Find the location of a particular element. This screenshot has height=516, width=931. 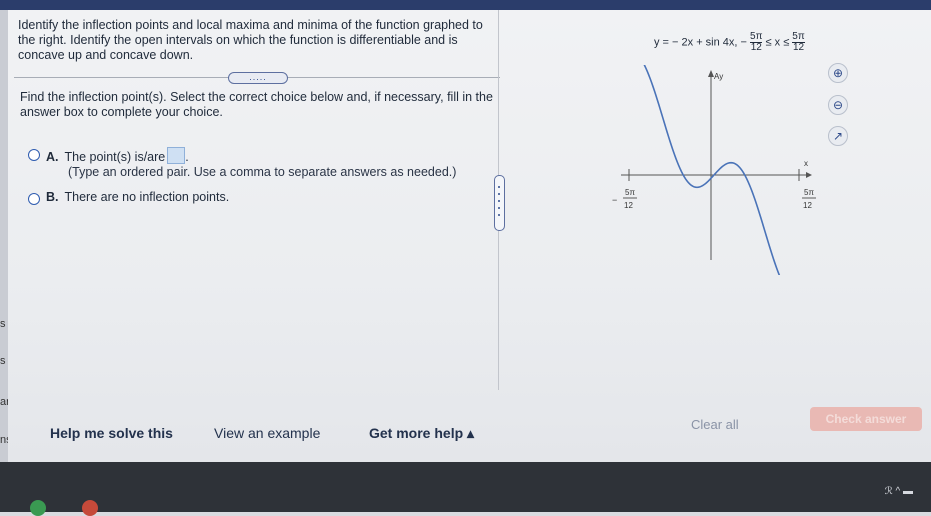

formula-upper-bound: 5π 12 is located at coordinates (798, 42).